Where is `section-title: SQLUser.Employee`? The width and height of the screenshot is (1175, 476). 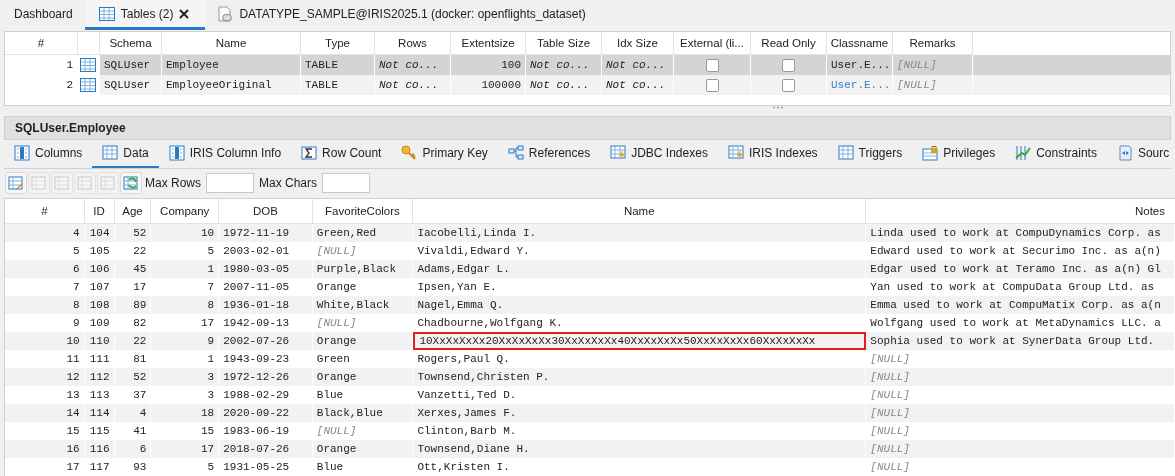
section-title: SQLUser.Employee is located at coordinates (70, 128).